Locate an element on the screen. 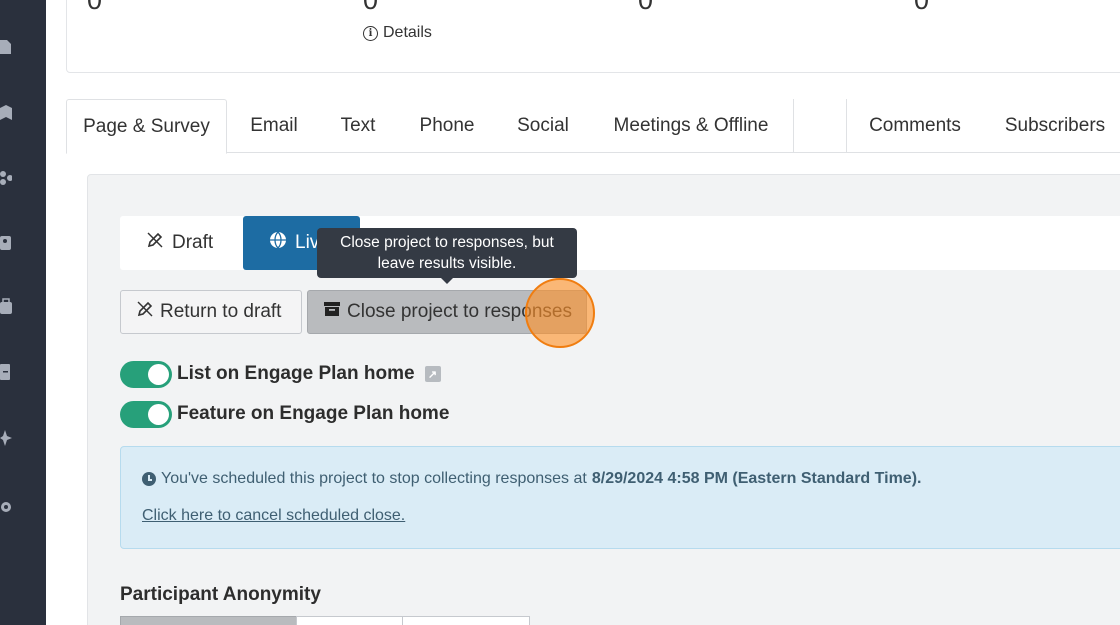 The image size is (1120, 625). return-to-draft-button: Return to draft is located at coordinates (211, 312).